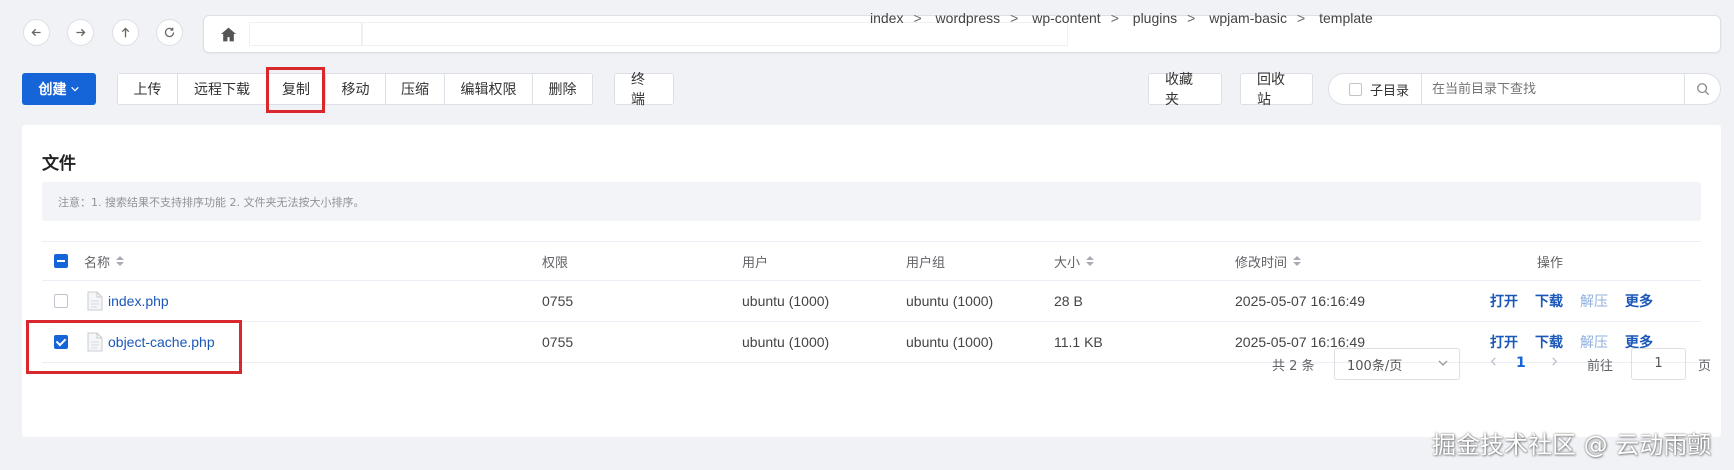 This screenshot has width=1734, height=470. I want to click on move-button: 移动, so click(356, 89).